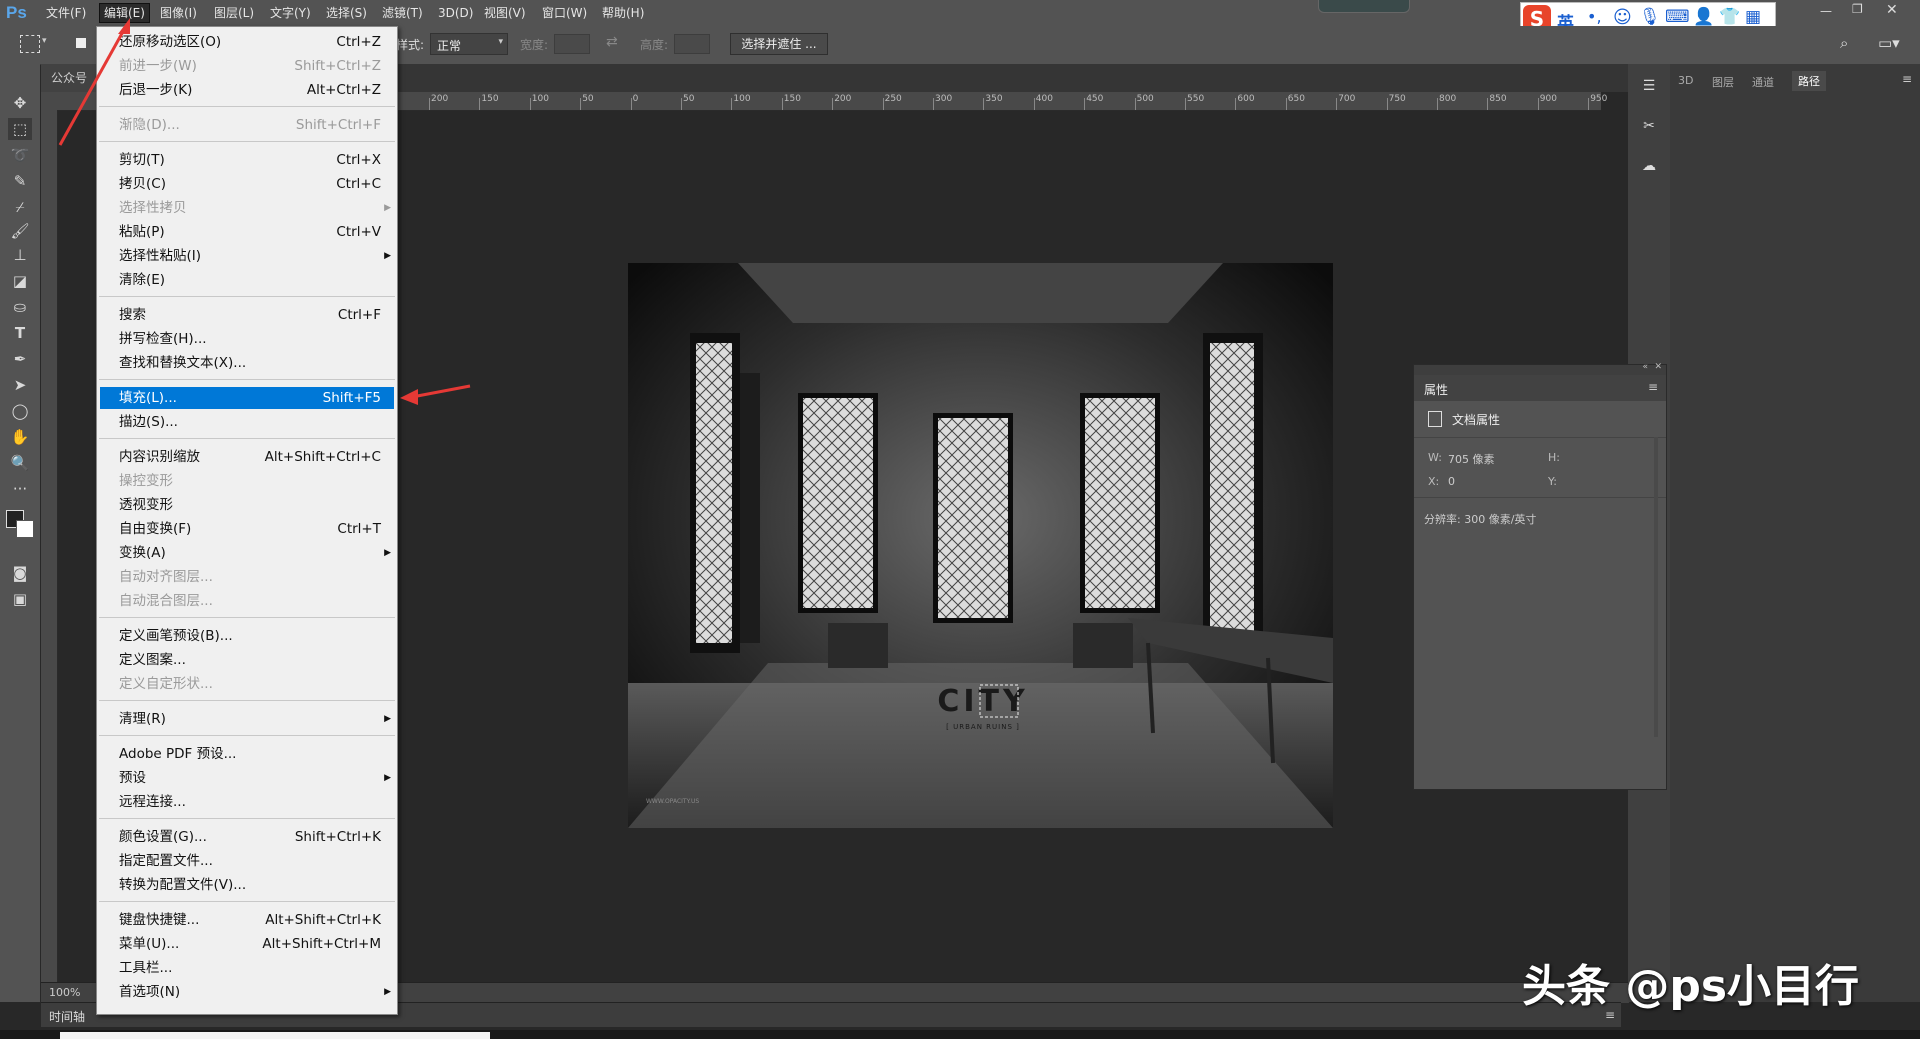 This screenshot has width=1920, height=1039. Describe the element at coordinates (264, 211) in the screenshot. I see `annotation-arrows` at that location.